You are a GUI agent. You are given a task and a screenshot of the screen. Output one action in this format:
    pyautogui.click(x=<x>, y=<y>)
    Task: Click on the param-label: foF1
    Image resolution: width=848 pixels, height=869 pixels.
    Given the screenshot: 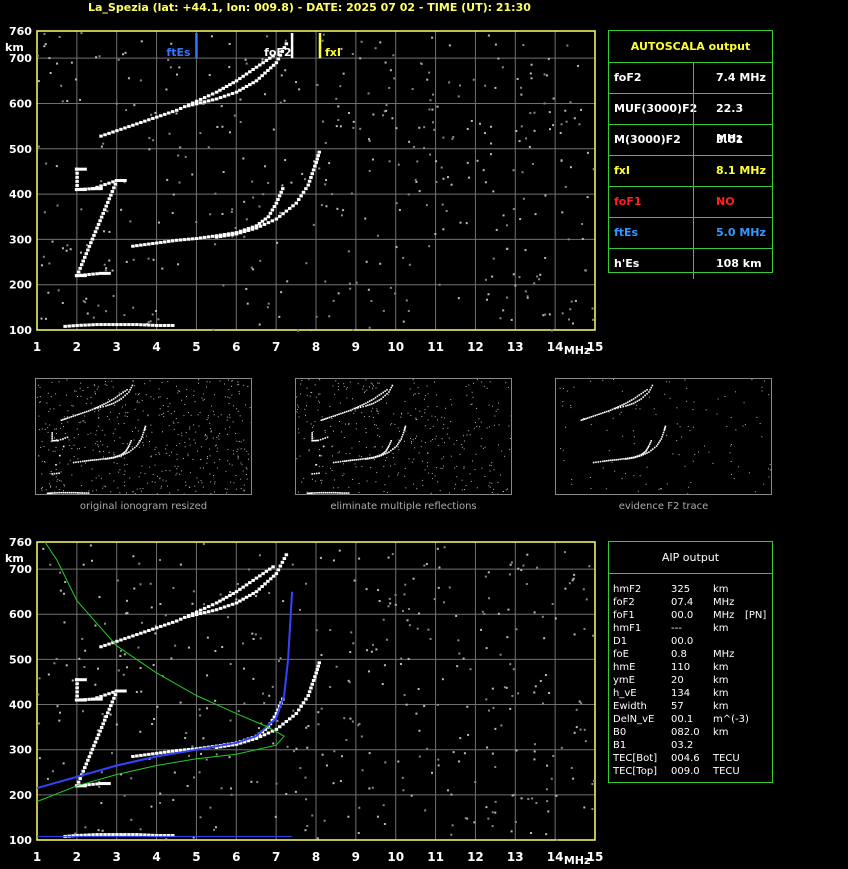 What is the action you would take?
    pyautogui.click(x=628, y=201)
    